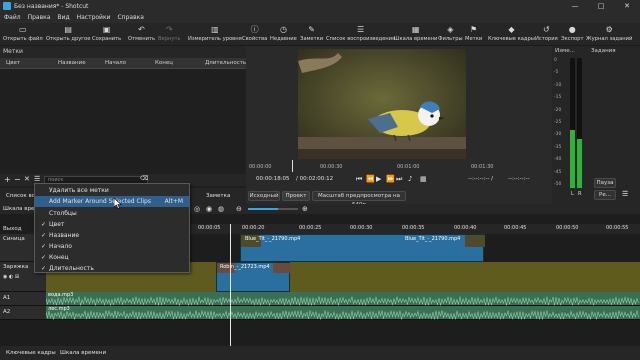  I want to click on timeline-button: ▦ Шкала времени, so click(415, 34).